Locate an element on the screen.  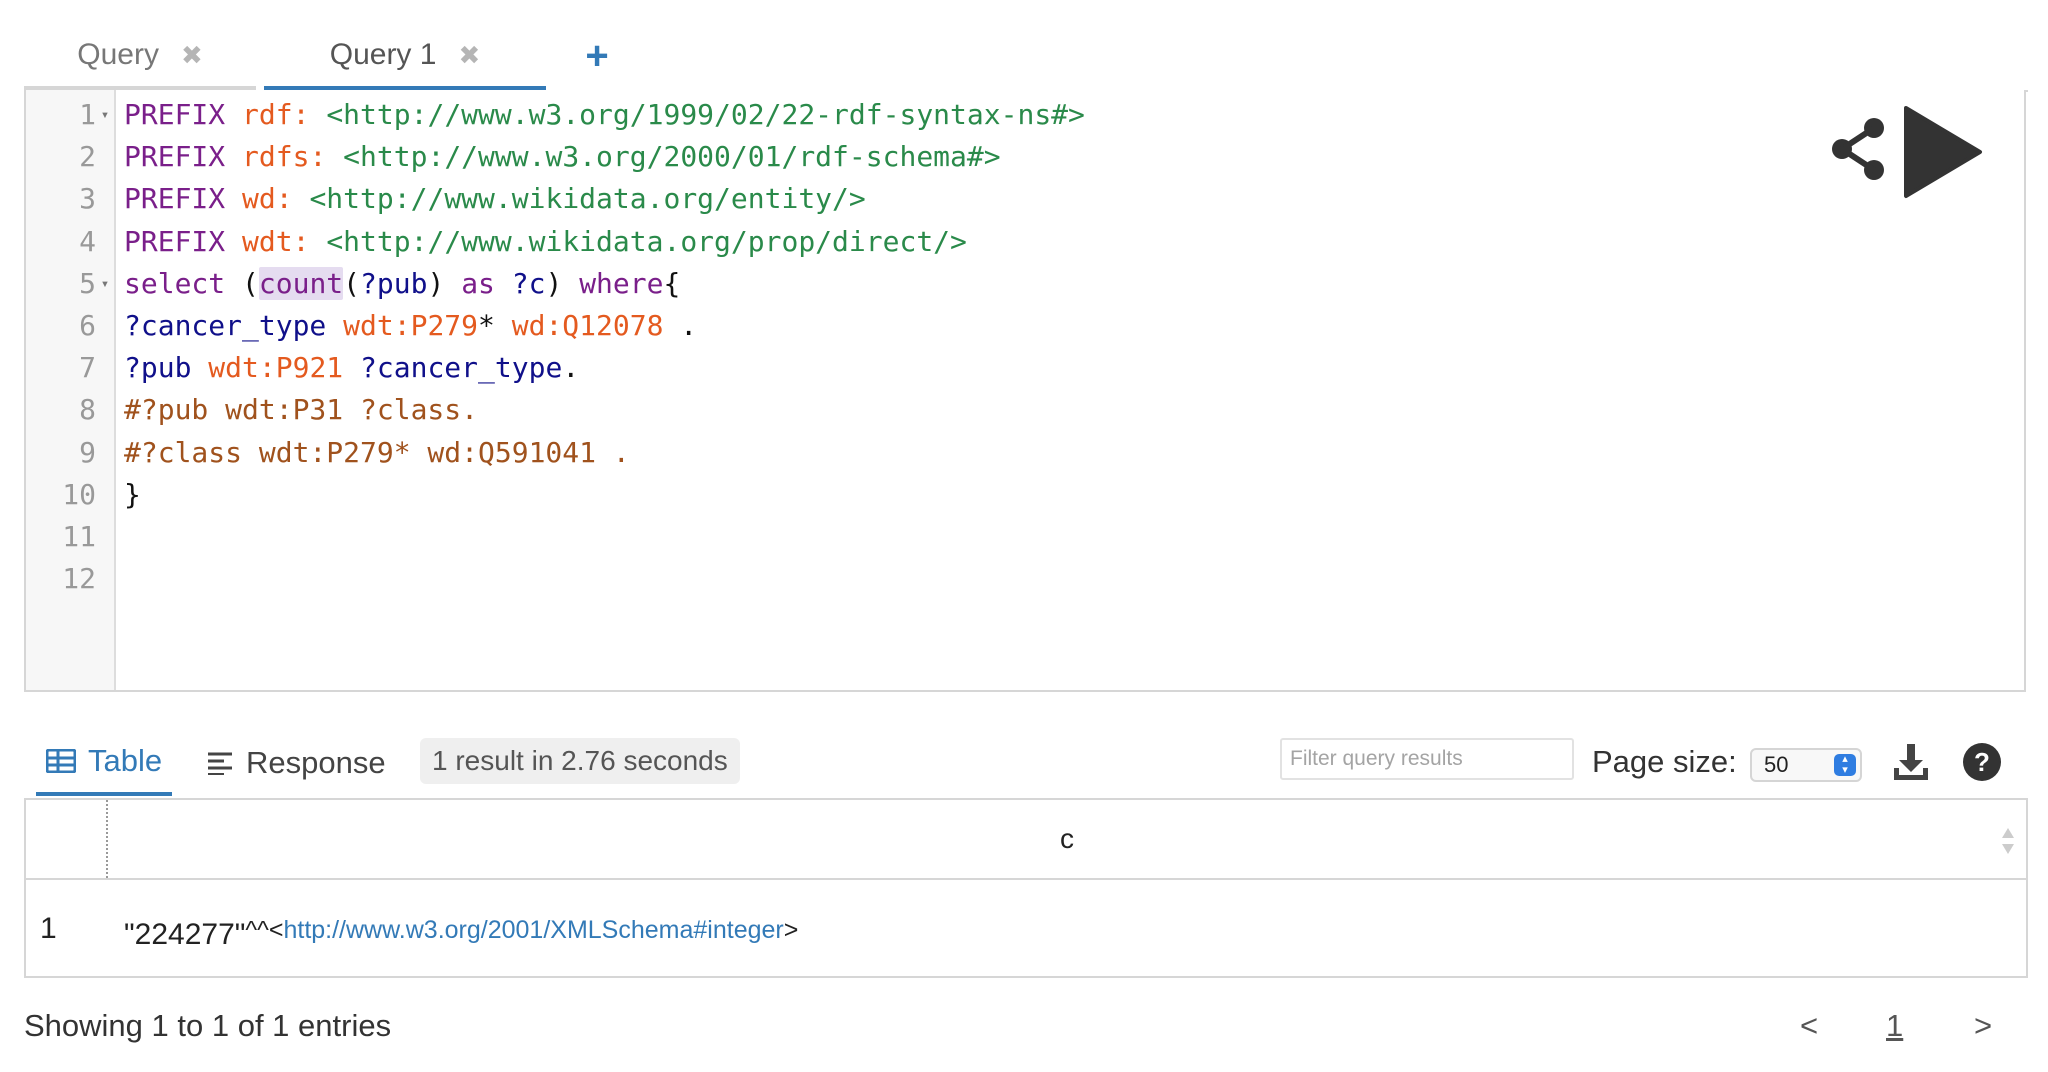
code-token: #?class wdt:P279* wd:Q591041 . is located at coordinates (377, 452).